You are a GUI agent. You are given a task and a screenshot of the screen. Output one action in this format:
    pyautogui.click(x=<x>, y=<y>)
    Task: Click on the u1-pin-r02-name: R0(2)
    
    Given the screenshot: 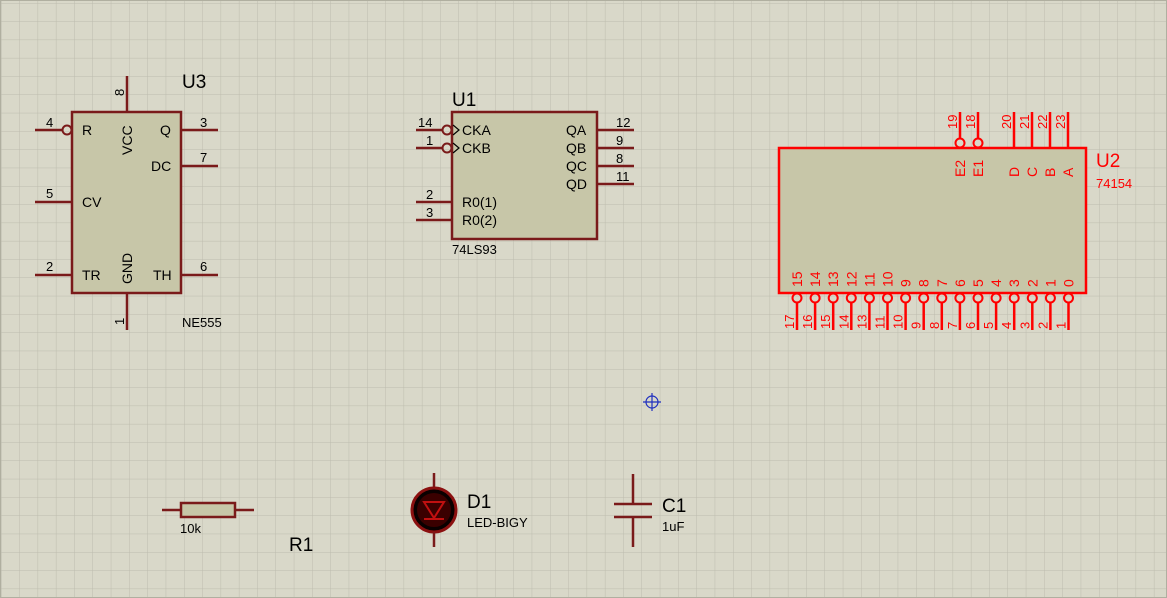 What is the action you would take?
    pyautogui.click(x=479, y=220)
    